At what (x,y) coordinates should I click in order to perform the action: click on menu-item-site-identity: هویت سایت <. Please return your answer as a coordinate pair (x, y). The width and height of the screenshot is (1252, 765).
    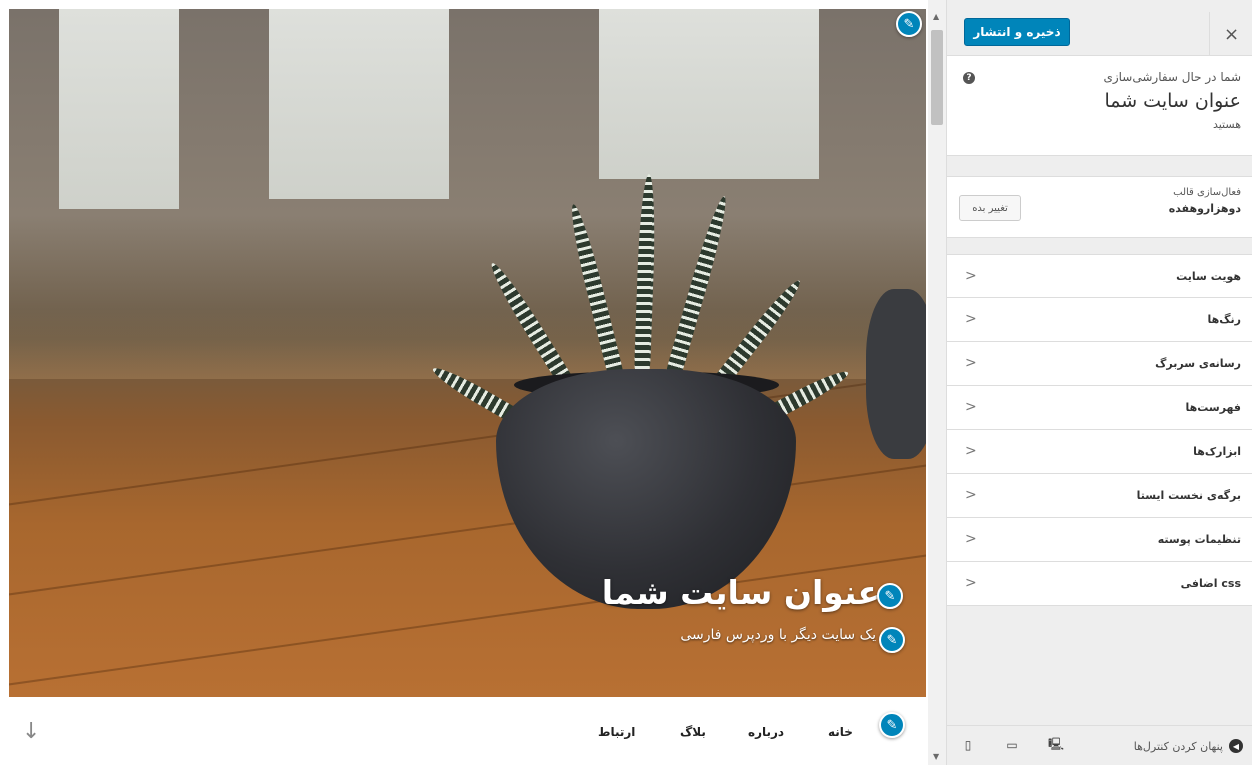
    Looking at the image, I should click on (1099, 276).